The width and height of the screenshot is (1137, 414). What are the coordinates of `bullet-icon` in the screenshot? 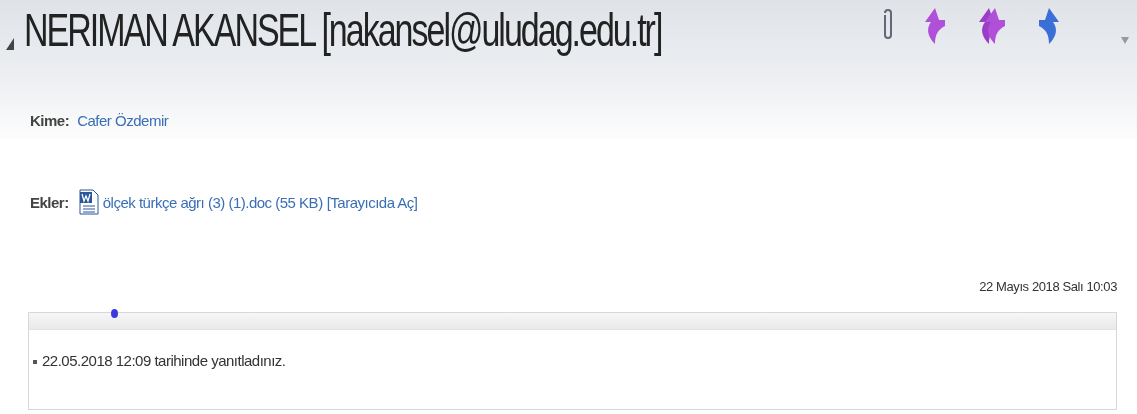 It's located at (35, 362).